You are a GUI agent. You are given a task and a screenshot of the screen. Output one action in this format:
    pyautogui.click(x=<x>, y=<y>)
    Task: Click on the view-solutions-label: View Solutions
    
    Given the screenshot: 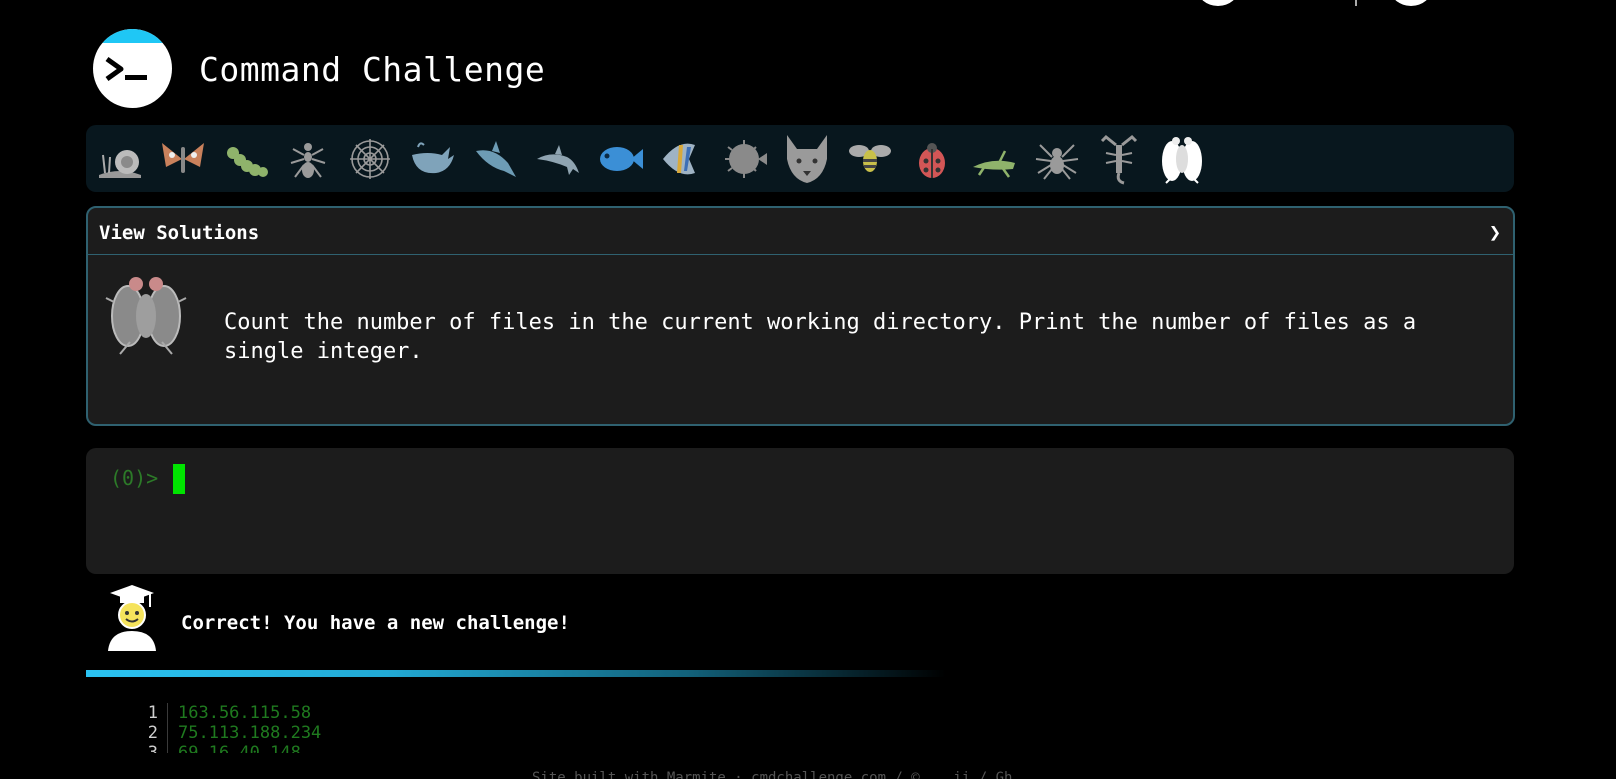 What is the action you would take?
    pyautogui.click(x=179, y=233)
    